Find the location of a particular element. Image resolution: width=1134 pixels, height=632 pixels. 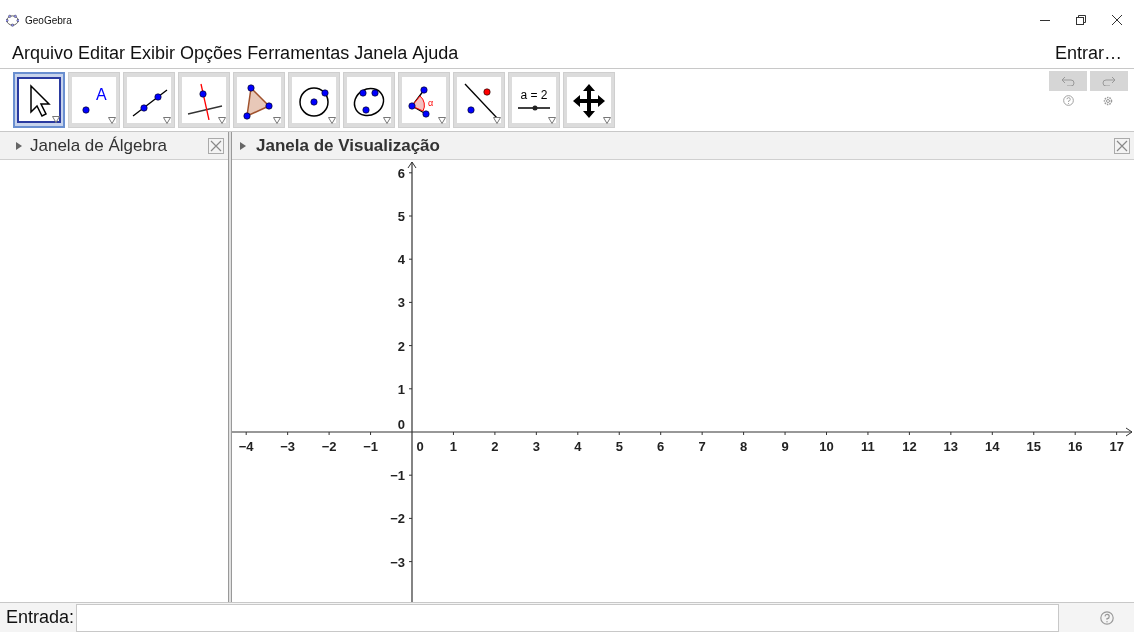

restore-button is located at coordinates (1081, 20).